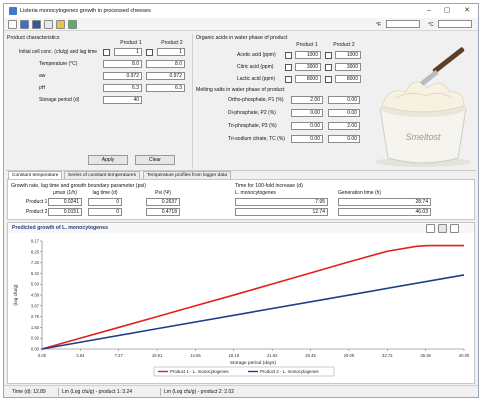 The height and width of the screenshot is (403, 484). What do you see at coordinates (425, 355) in the screenshot?
I see `x-tick-label: 36.36` at bounding box center [425, 355].